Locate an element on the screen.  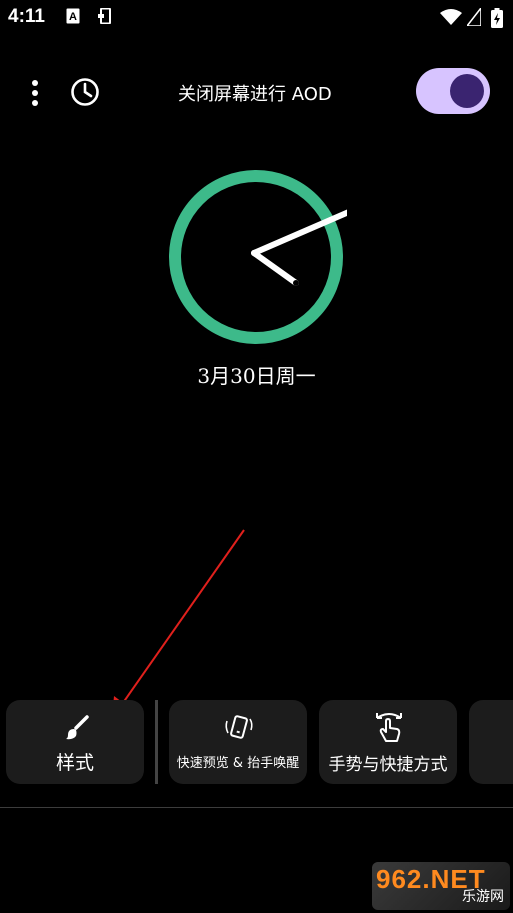
text-a-notification-icon: A is located at coordinates (73, 16).